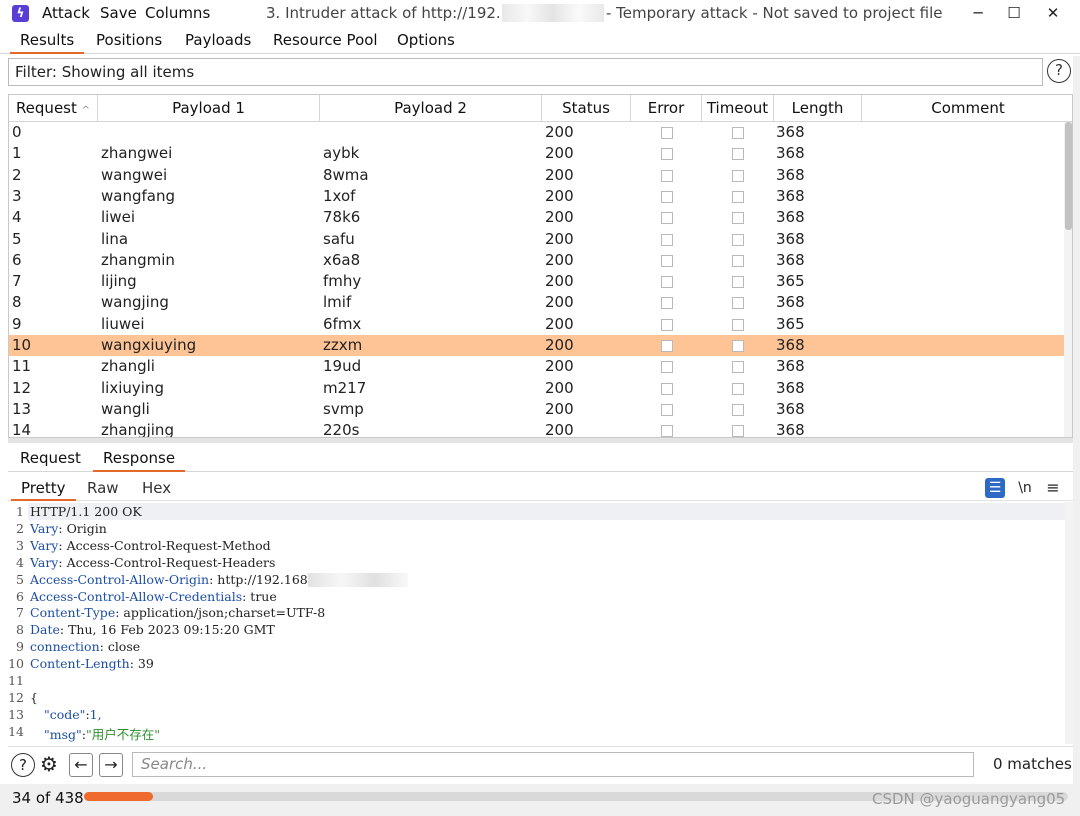  Describe the element at coordinates (103, 490) in the screenshot. I see `tab-raw: Raw` at that location.